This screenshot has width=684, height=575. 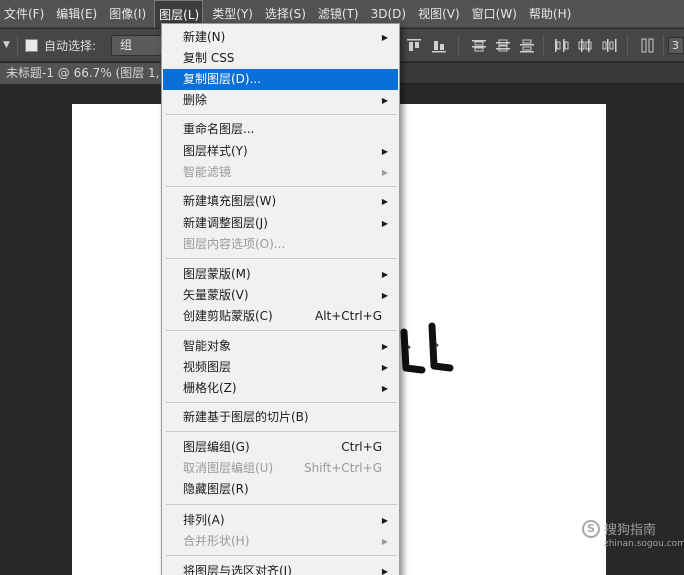 I want to click on menu-item-label: 新建基于图层的切片(B), so click(x=246, y=417).